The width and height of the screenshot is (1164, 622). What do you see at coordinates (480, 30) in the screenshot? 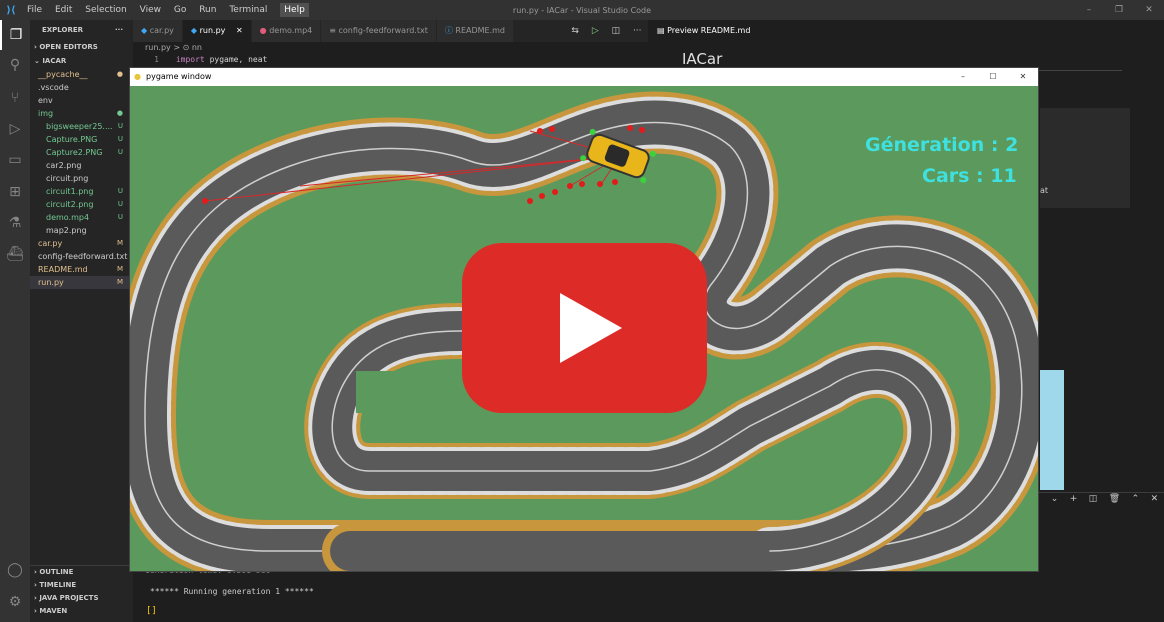
I see `tab-label: README.md` at bounding box center [480, 30].